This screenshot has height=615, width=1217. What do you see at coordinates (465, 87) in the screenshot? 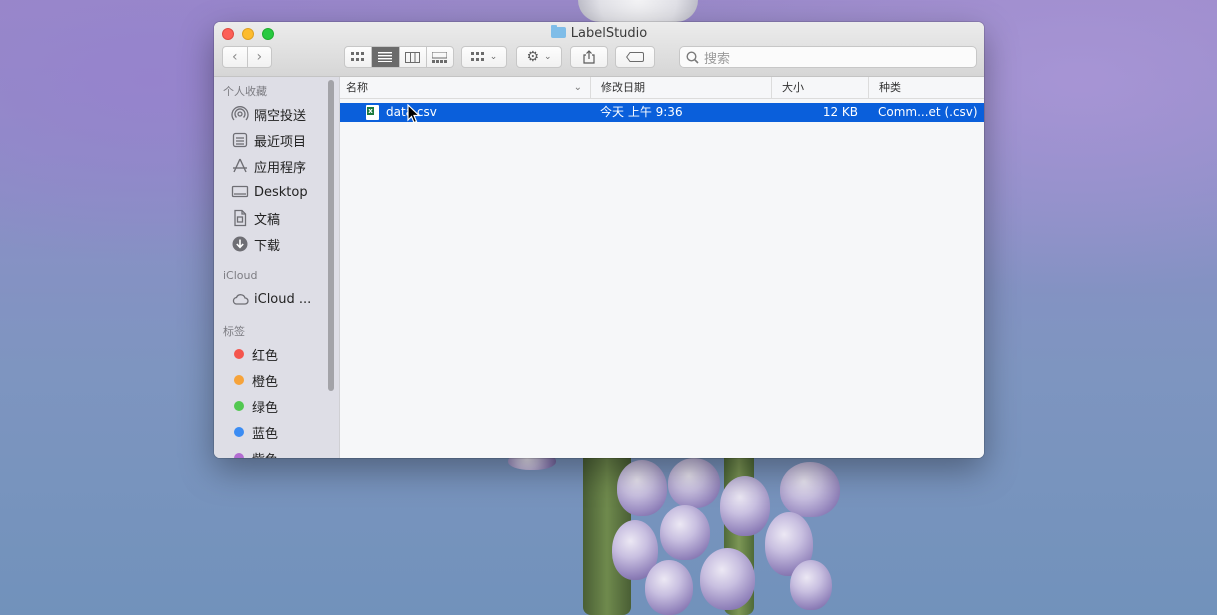
I see `column-header-name: 名称 ⌄` at bounding box center [465, 87].